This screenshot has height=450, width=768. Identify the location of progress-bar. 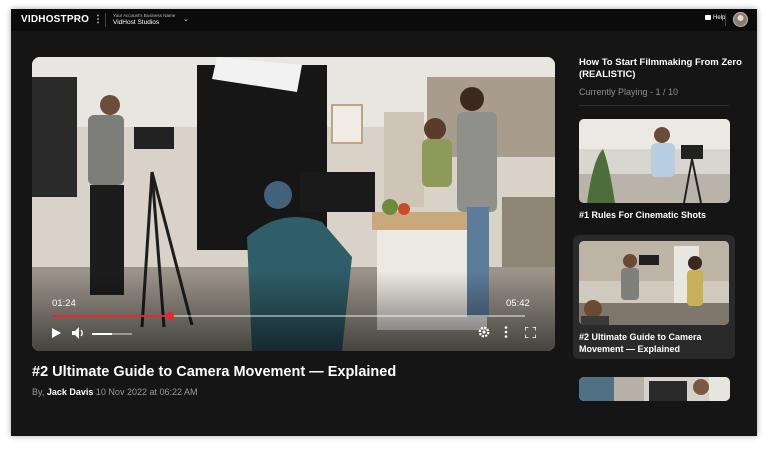
(288, 316).